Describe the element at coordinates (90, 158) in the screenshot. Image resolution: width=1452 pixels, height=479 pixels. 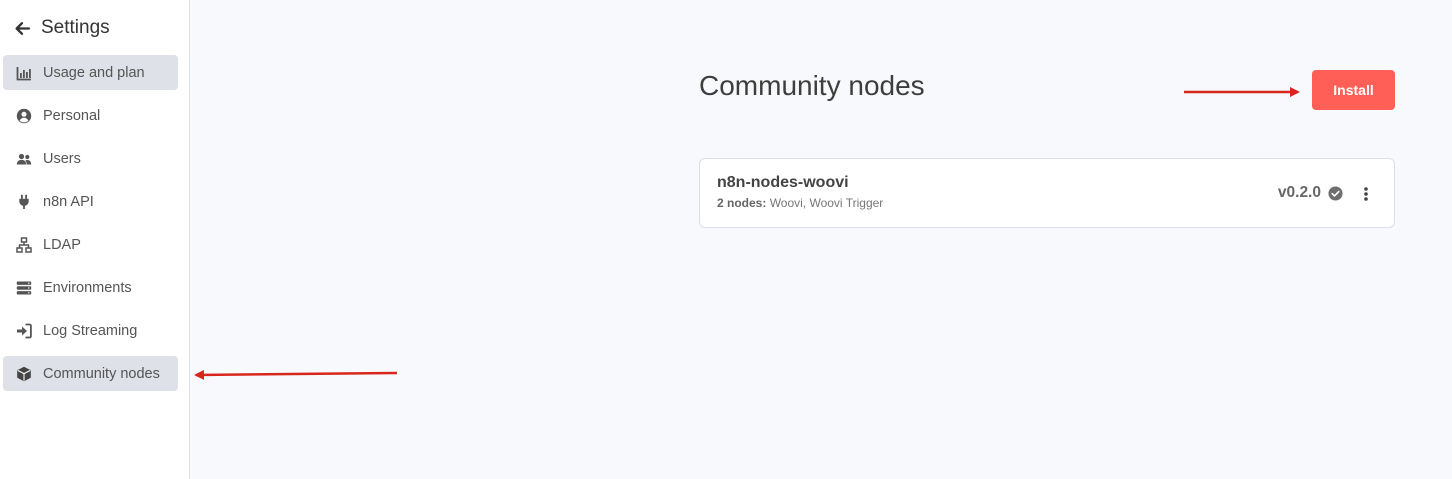
I see `sidebar-item-users: Users` at that location.